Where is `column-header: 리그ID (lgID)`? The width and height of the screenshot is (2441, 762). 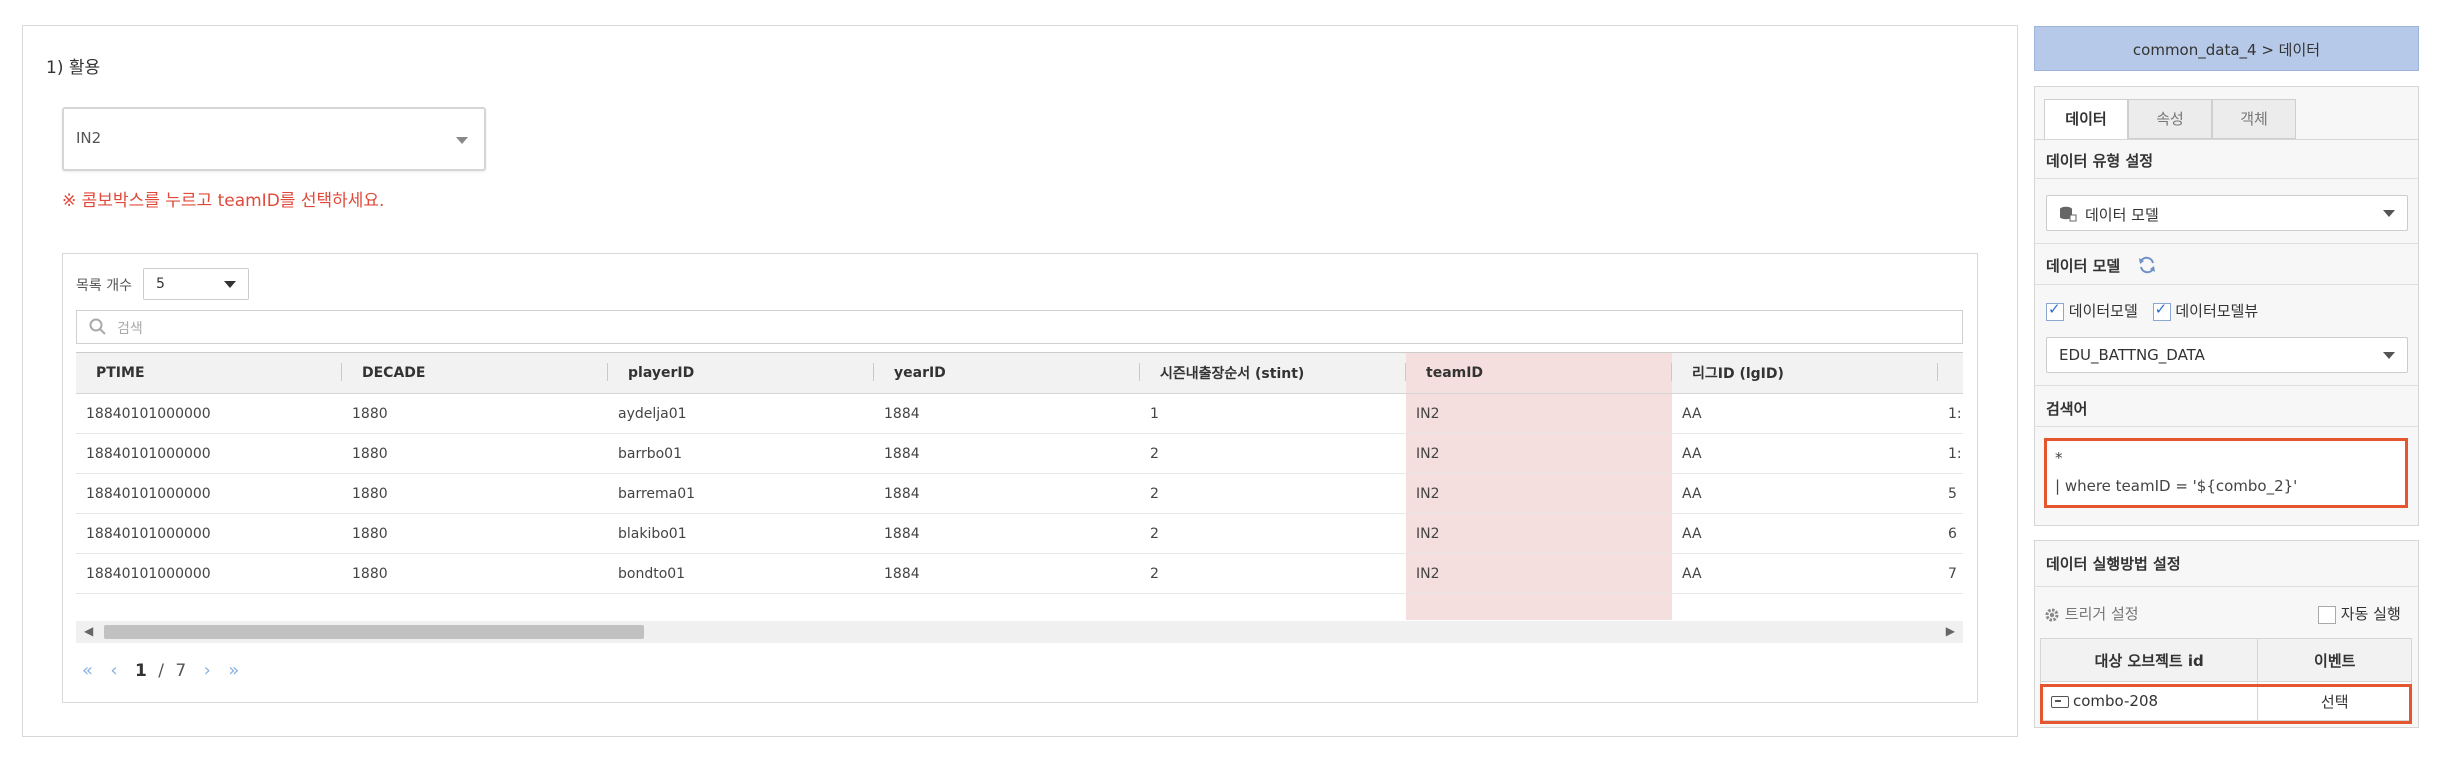
column-header: 리그ID (lgID) is located at coordinates (1805, 373).